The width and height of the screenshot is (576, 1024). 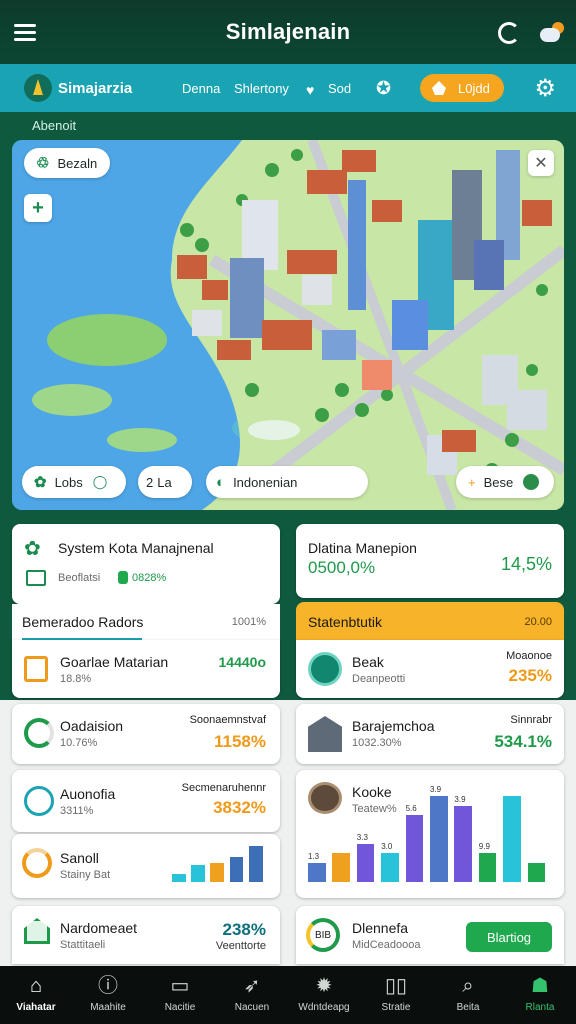 What do you see at coordinates (83, 622) in the screenshot?
I see `left-section-title: Bemeradoo Radors` at bounding box center [83, 622].